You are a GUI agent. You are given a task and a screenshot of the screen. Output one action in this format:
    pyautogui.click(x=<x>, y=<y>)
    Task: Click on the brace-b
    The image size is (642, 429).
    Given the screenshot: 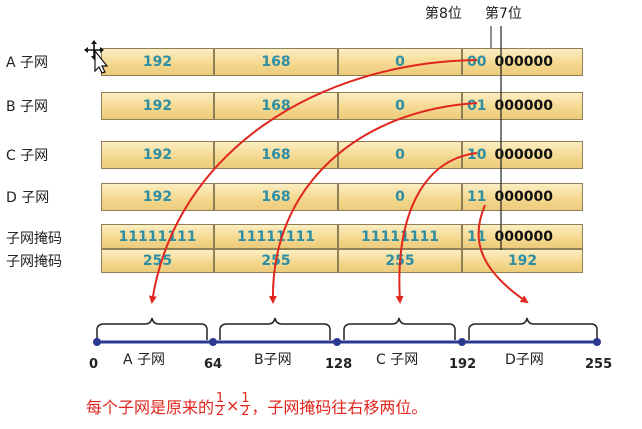 What is the action you would take?
    pyautogui.click(x=275, y=328)
    